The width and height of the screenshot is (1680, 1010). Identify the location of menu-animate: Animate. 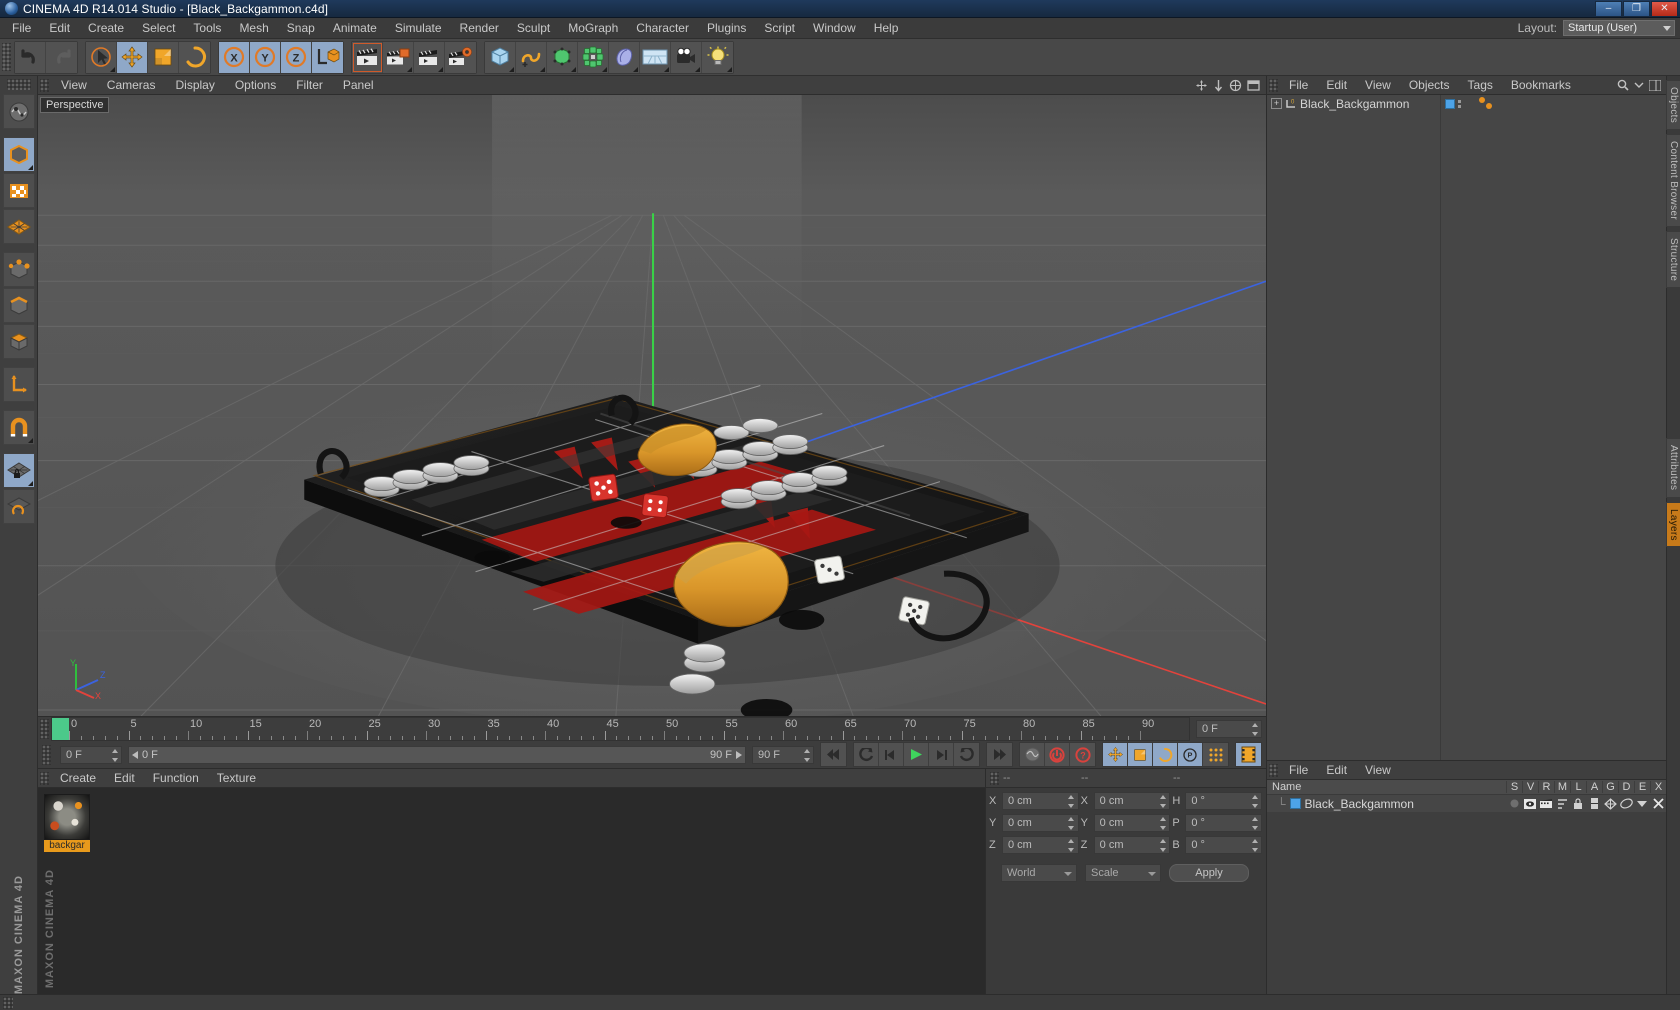
(355, 28).